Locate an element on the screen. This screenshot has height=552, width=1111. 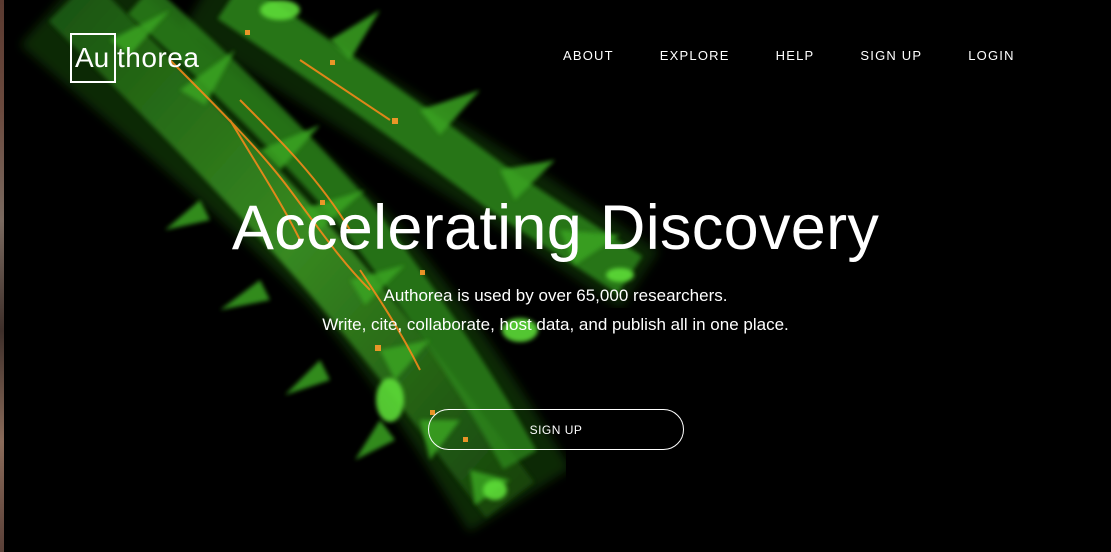
nav-login: LOGIN is located at coordinates (991, 55).